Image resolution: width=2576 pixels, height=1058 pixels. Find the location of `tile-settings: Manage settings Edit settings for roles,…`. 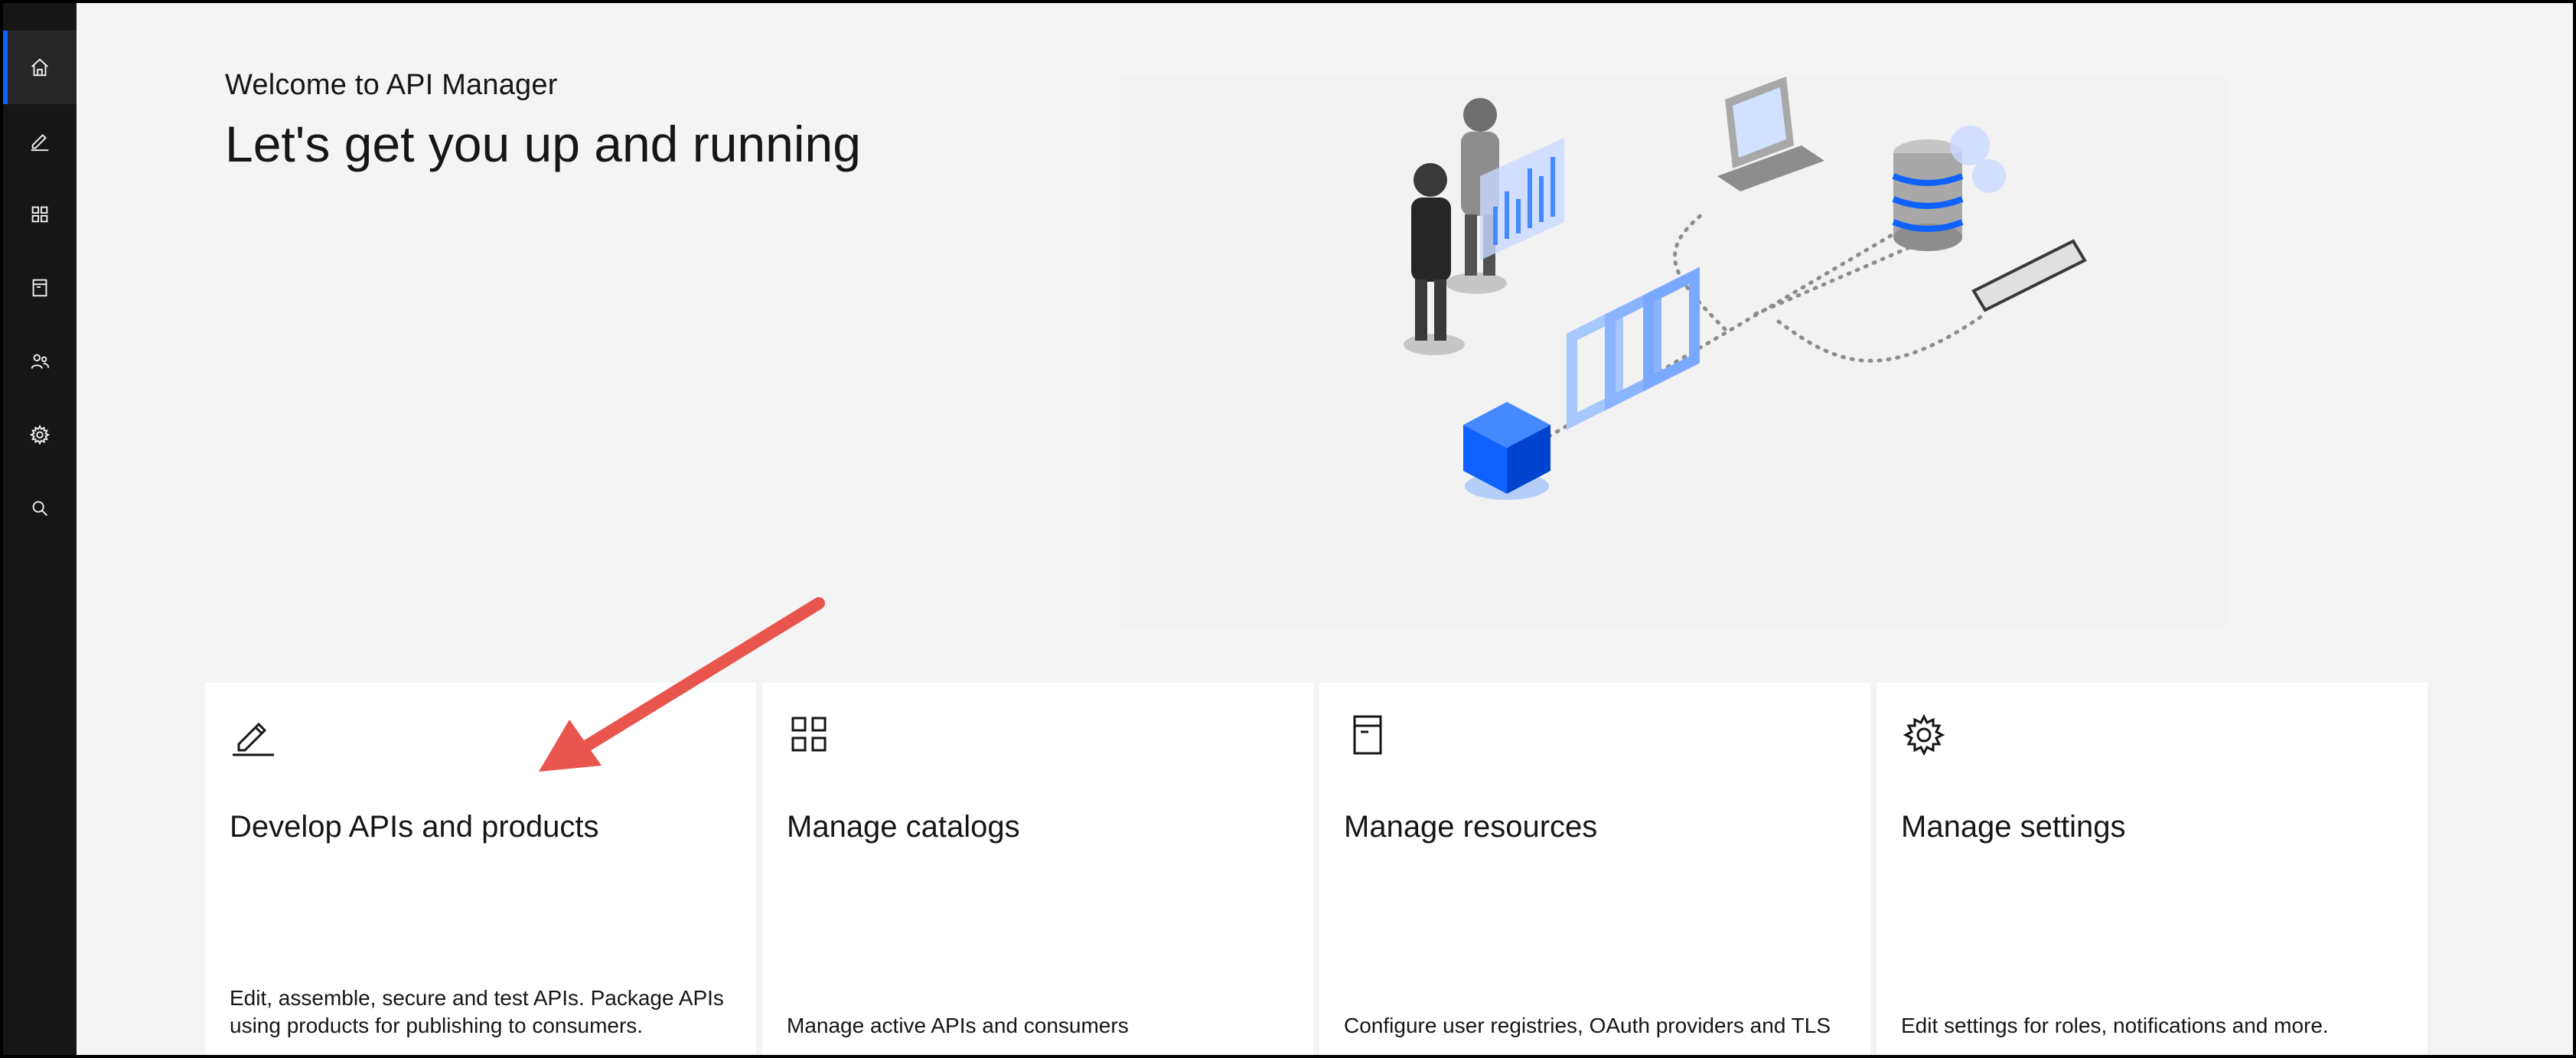

tile-settings: Manage settings Edit settings for roles,… is located at coordinates (2152, 869).